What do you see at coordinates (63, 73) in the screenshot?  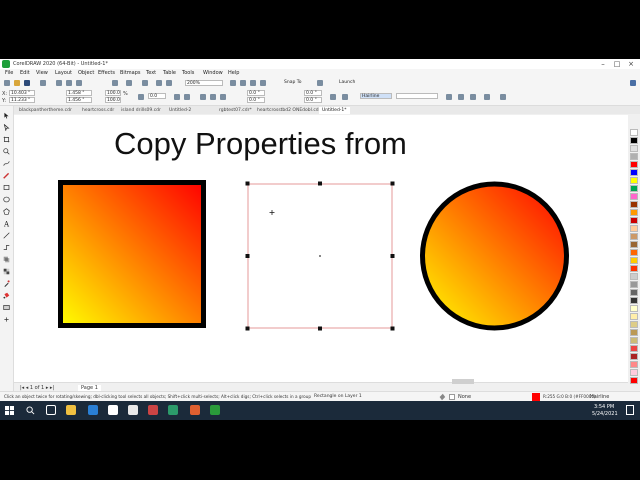 I see `menu-layout: Layout` at bounding box center [63, 73].